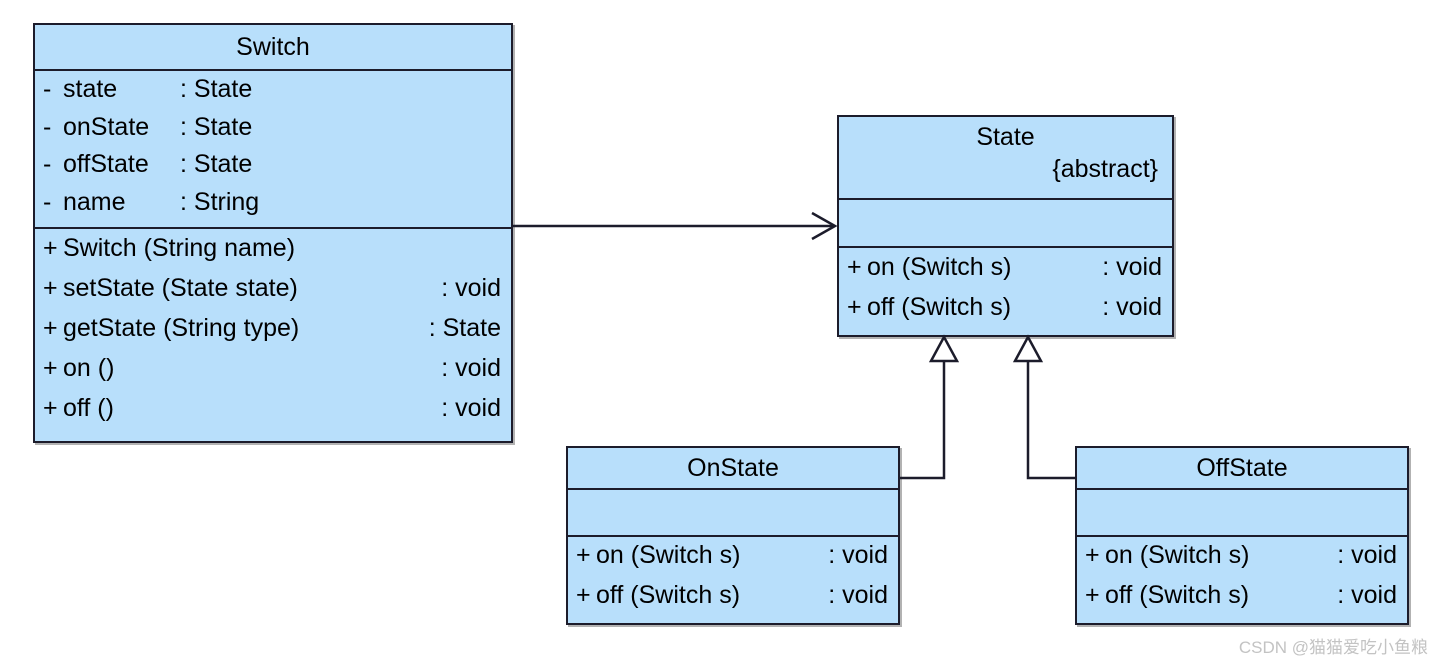 The width and height of the screenshot is (1442, 664). I want to click on method-row: + off () : void, so click(272, 416).